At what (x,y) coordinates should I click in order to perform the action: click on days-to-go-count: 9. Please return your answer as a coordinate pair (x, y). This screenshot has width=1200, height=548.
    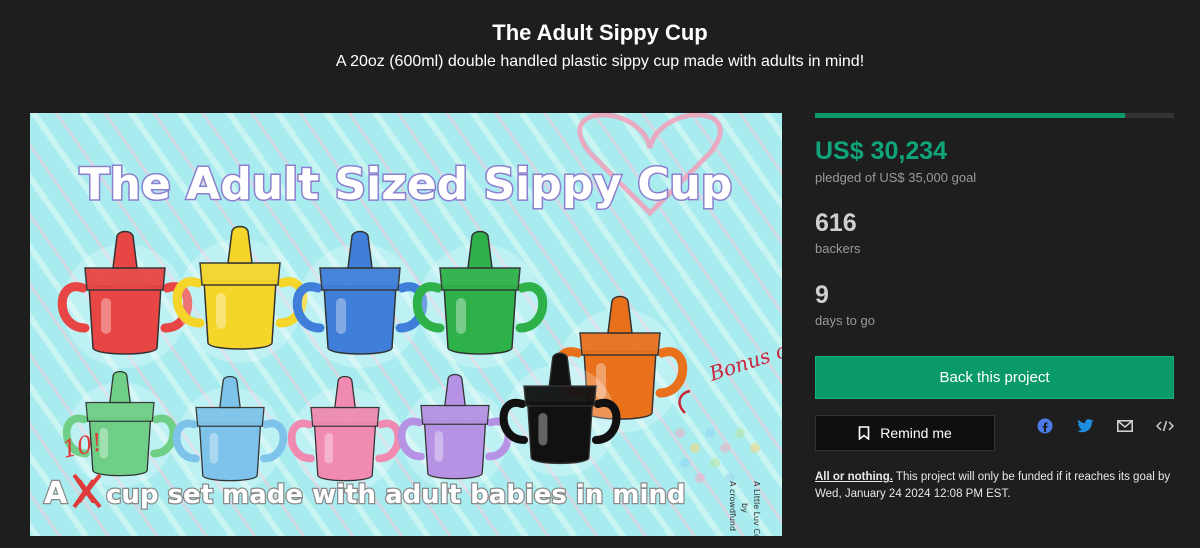
    Looking at the image, I should click on (822, 295).